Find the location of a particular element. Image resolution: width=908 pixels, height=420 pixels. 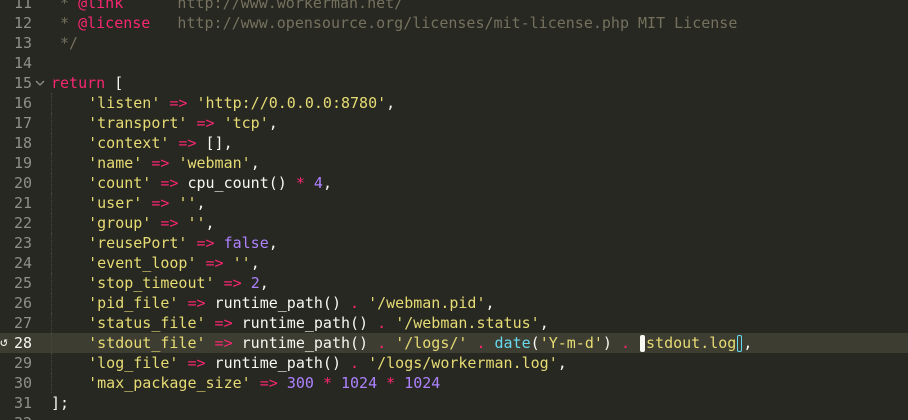

code-text: ]; is located at coordinates (60, 403).